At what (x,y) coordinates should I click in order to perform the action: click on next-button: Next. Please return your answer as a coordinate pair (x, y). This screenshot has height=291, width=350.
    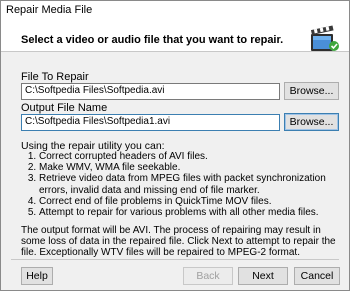
    Looking at the image, I should click on (263, 276).